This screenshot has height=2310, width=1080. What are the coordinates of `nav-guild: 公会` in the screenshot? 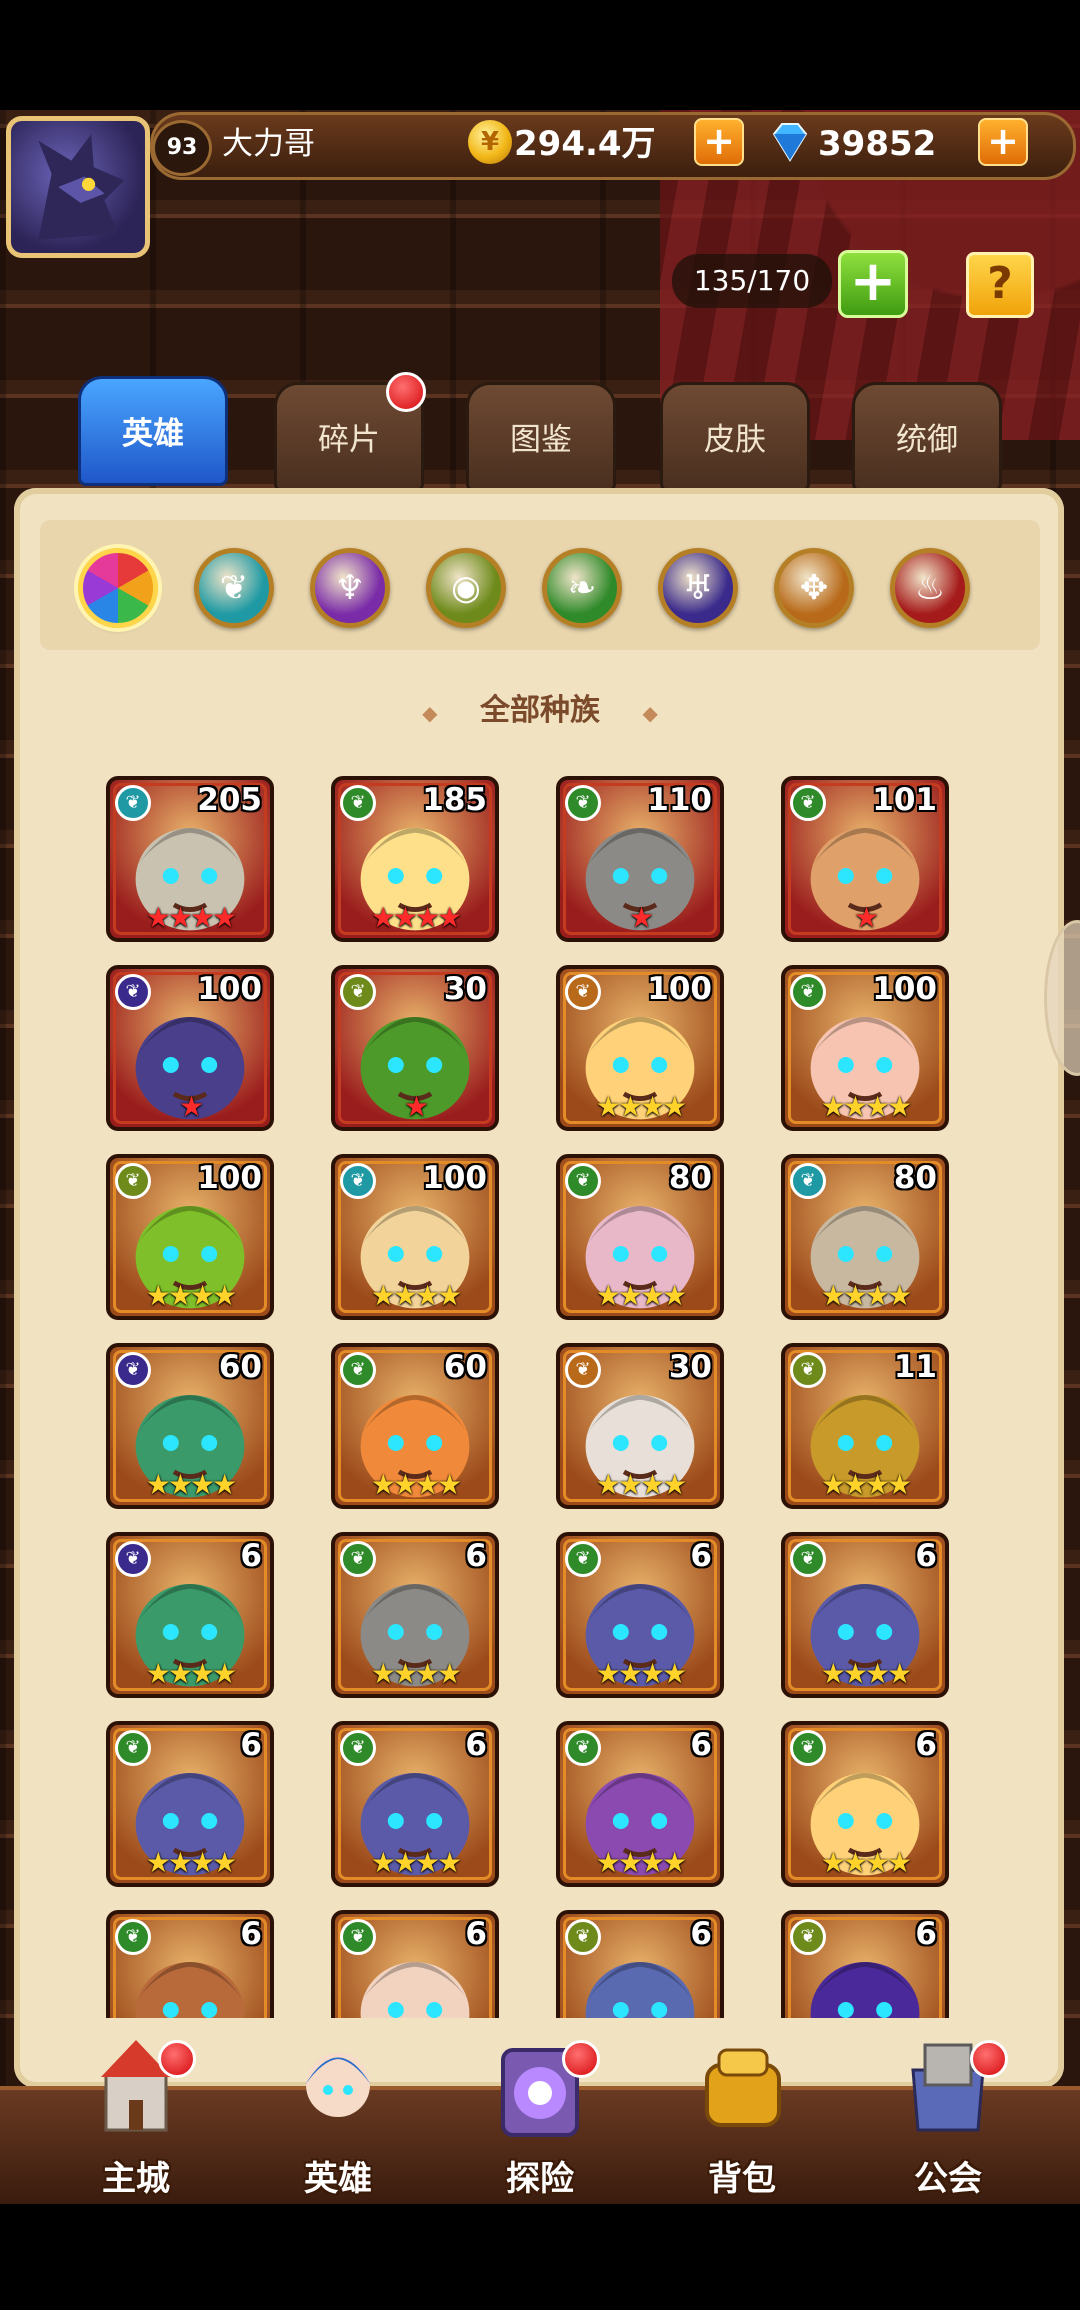 It's located at (948, 2115).